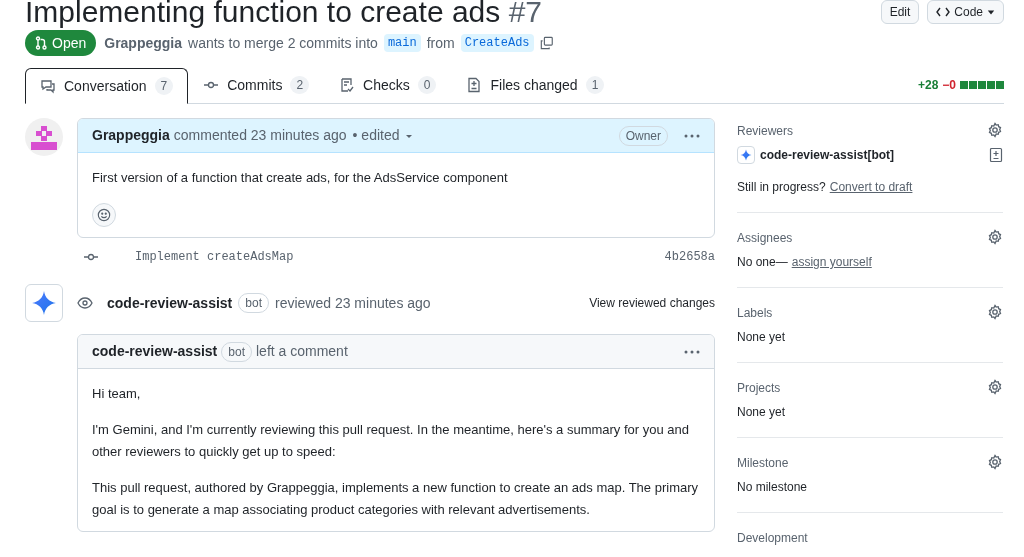 The image size is (1024, 557). I want to click on comment-text: I'm Gemini, and I'm currently reviewing this pull request. In the meantime, here's a summary for you and other reviewers to quickly get up to speed:, so click(391, 441).